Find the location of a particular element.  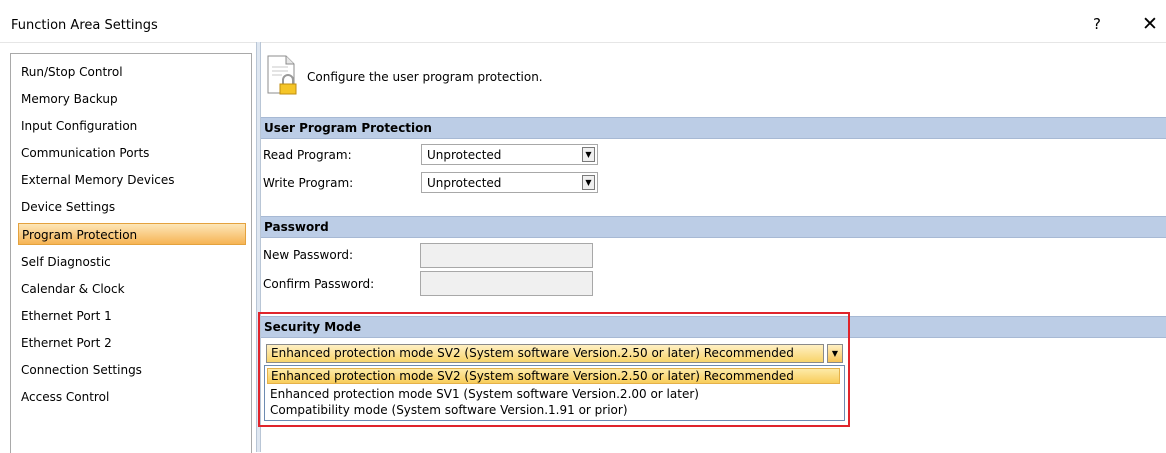

sidebar-item-input-configuration: Input Configuration is located at coordinates (132, 126).